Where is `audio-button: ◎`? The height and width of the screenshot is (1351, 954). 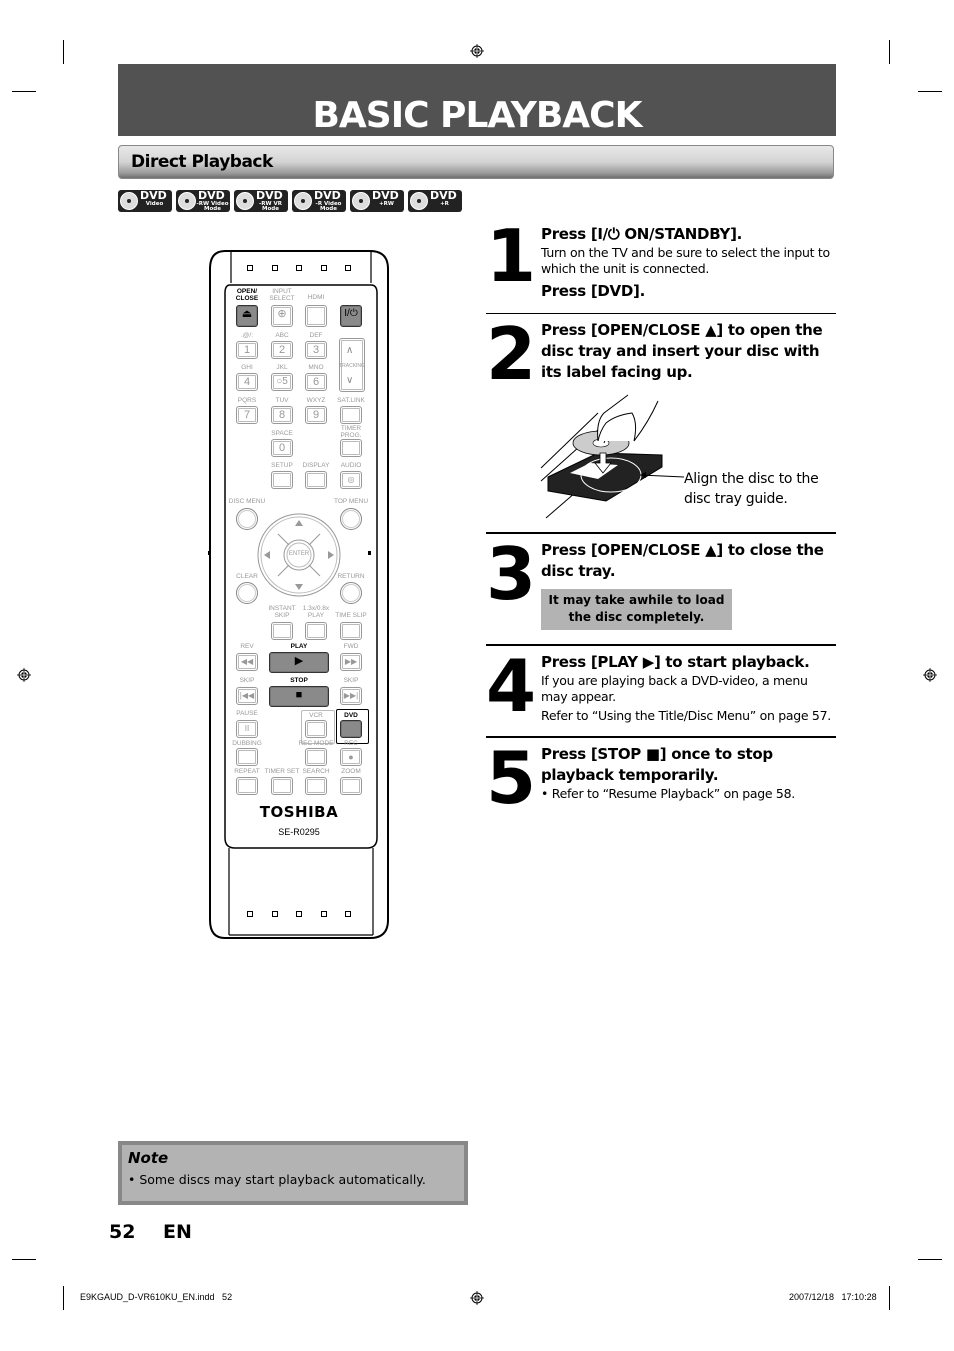
audio-button: ◎ is located at coordinates (351, 480).